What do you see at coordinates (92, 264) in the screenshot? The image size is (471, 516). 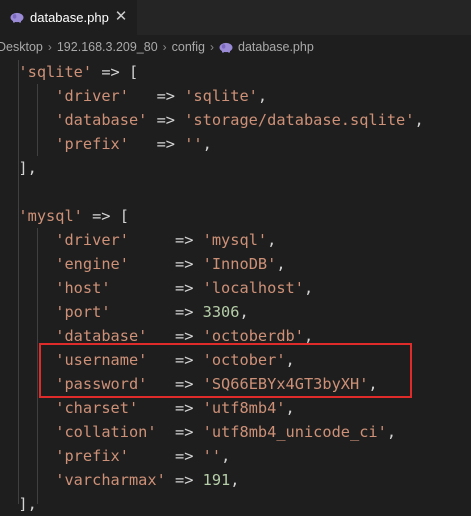 I see `code-string: 'engine'` at bounding box center [92, 264].